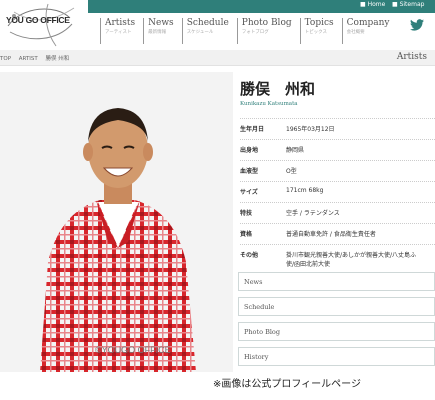  Describe the element at coordinates (5, 59) in the screenshot. I see `breadcrumb-top: TOP` at that location.